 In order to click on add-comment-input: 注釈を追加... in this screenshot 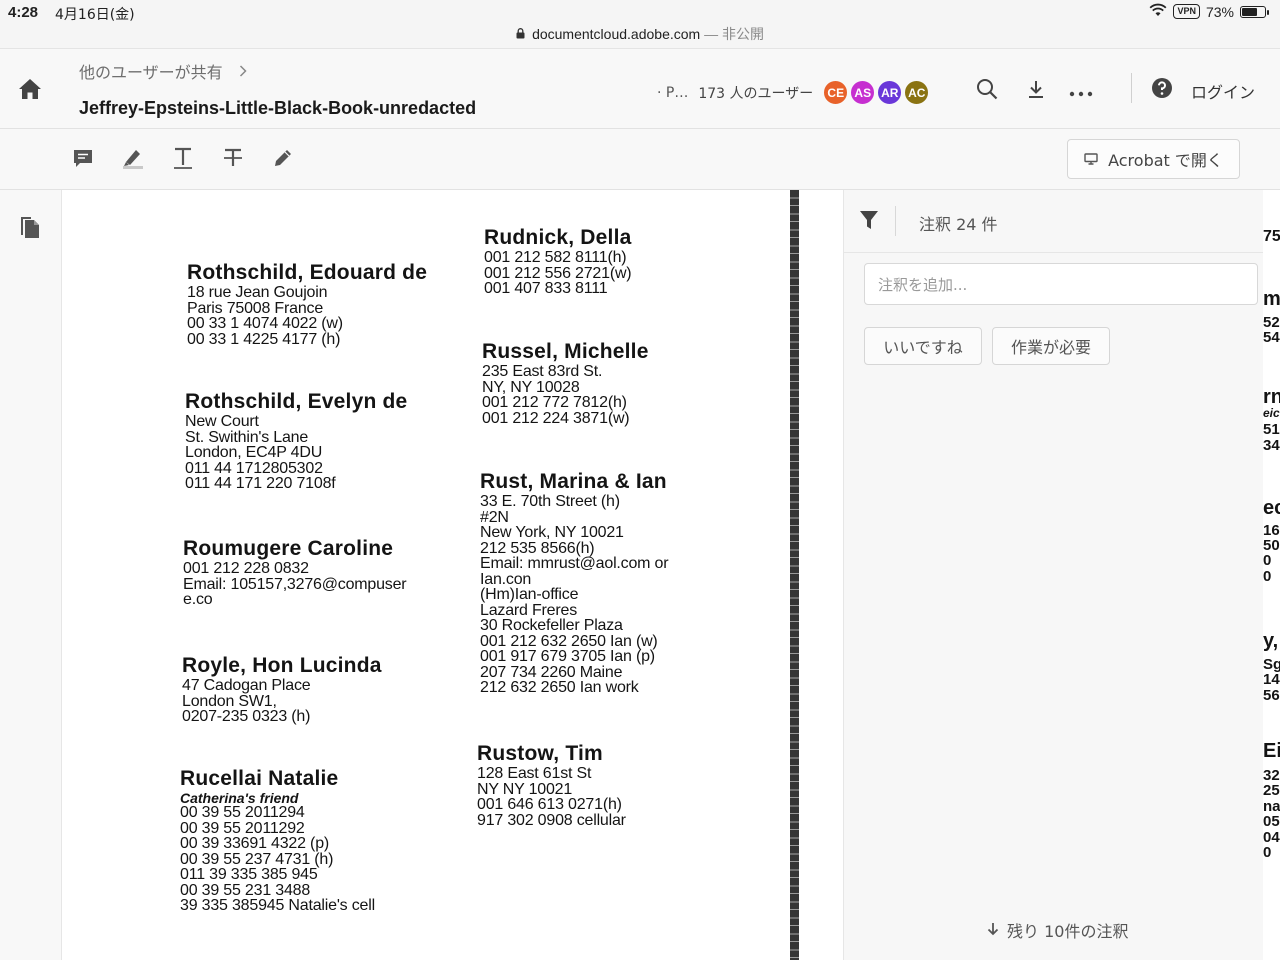, I will do `click(1061, 284)`.